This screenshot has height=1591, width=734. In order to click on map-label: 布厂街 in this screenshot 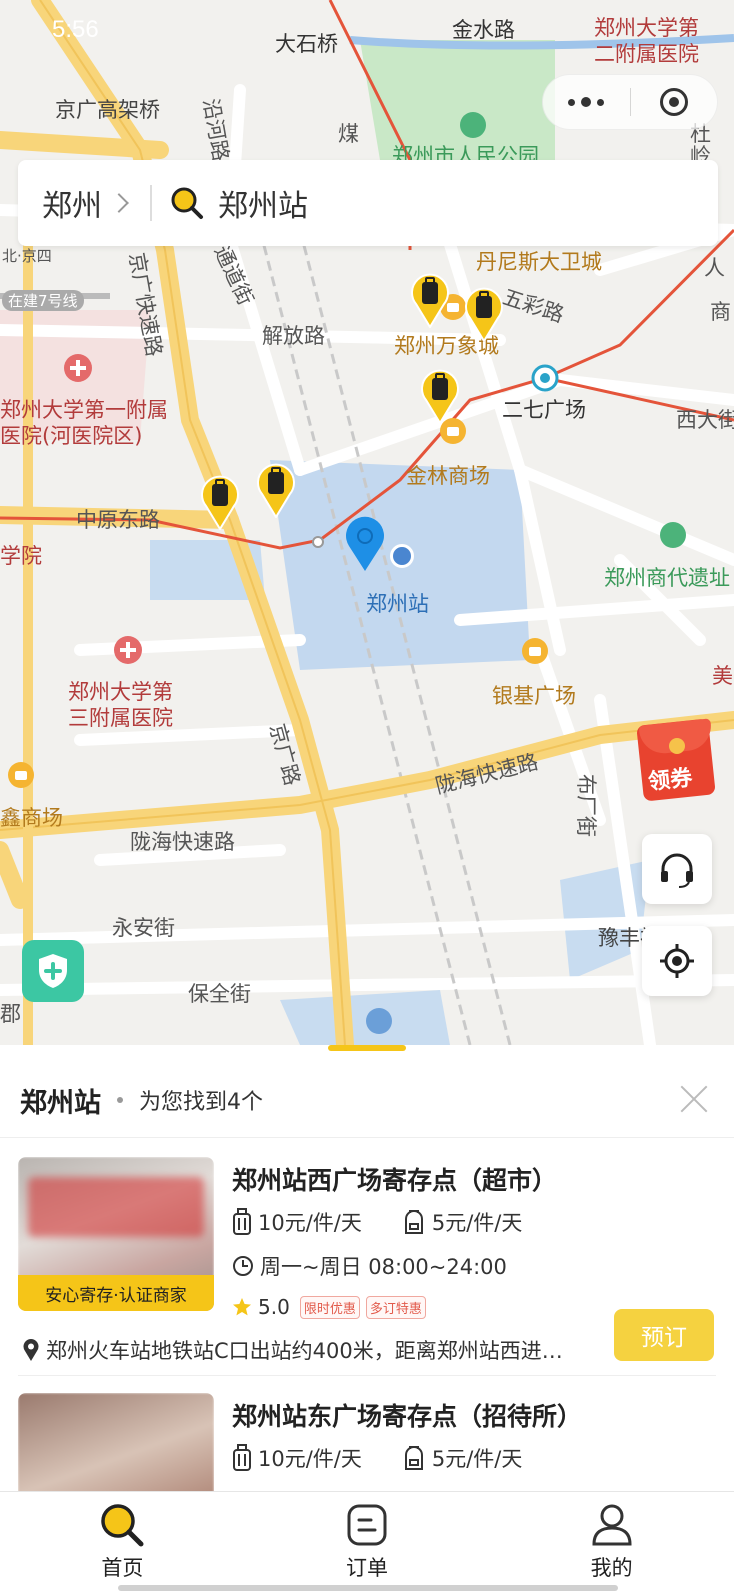, I will do `click(586, 805)`.